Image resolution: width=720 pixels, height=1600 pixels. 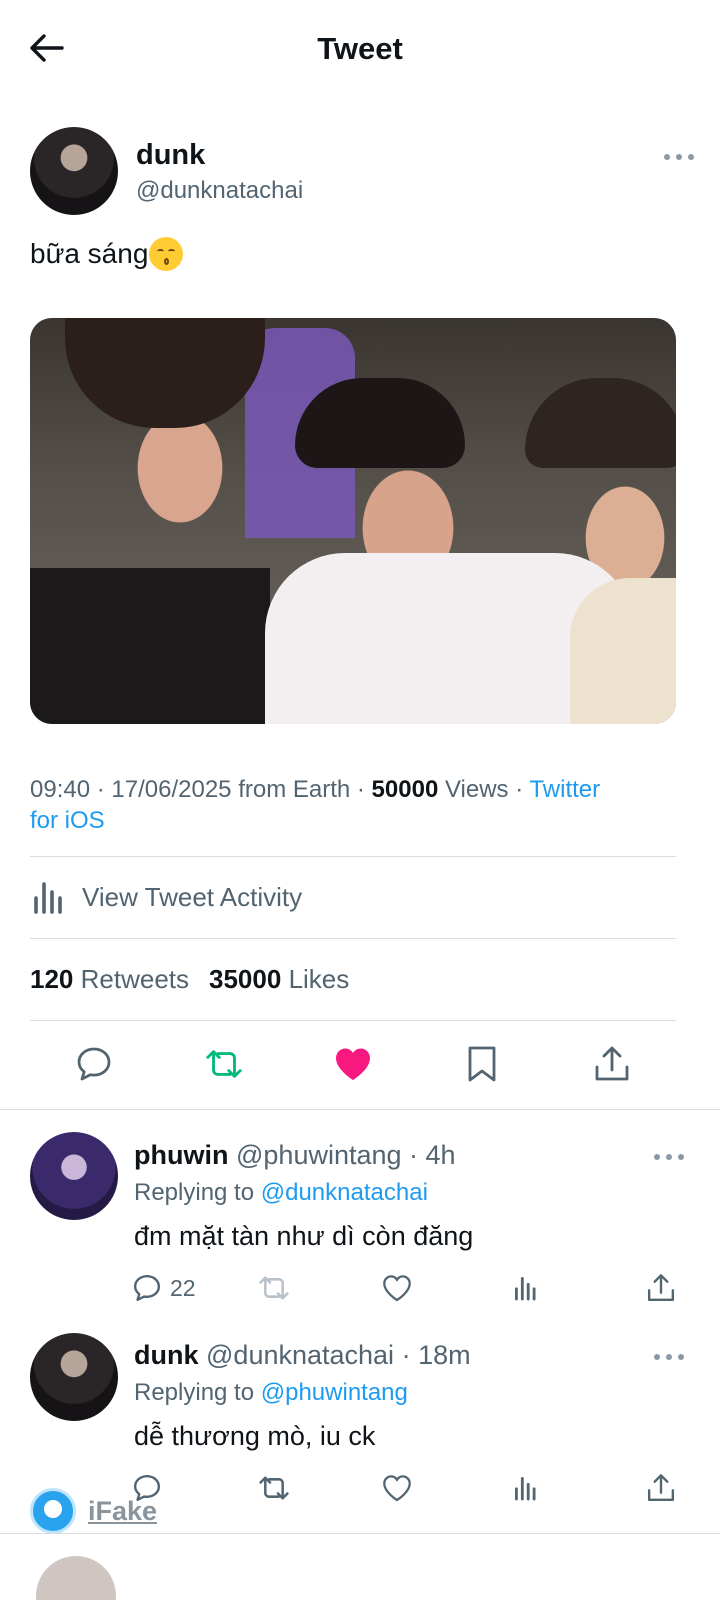 What do you see at coordinates (192, 896) in the screenshot?
I see `view-tweet-activity-label: View Tweet Activity` at bounding box center [192, 896].